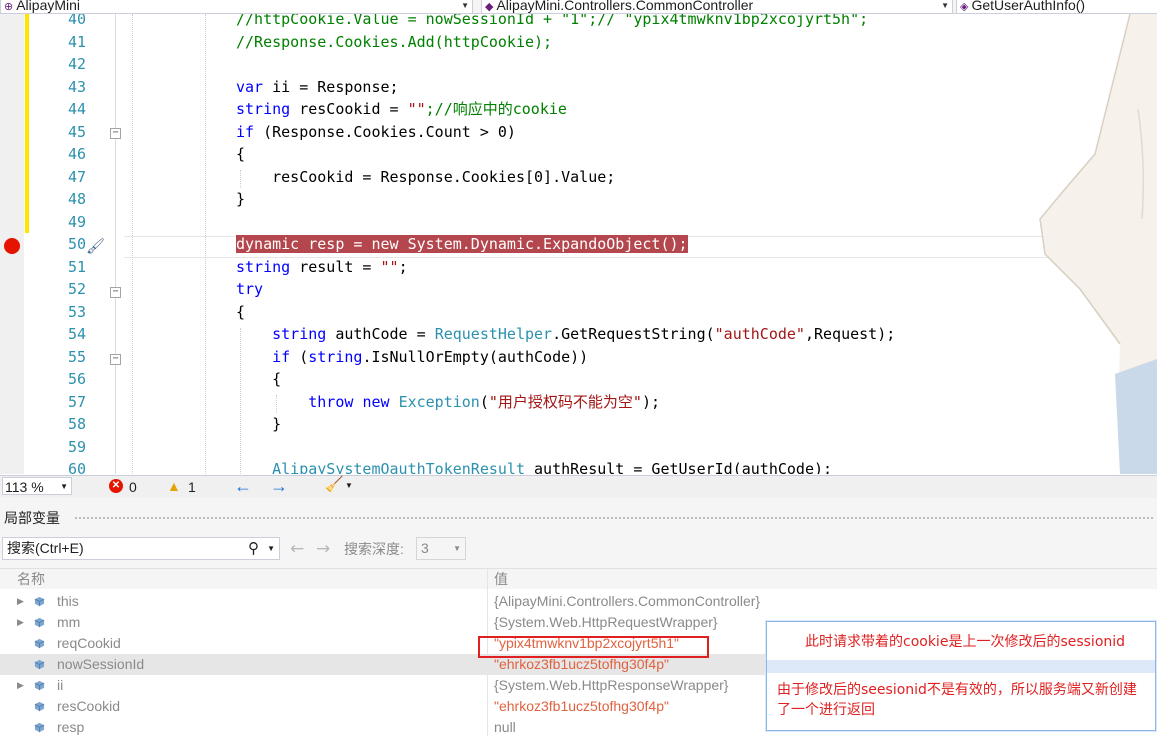 The width and height of the screenshot is (1157, 738). I want to click on project-dropdown: ⊕ AlipayMini ▼, so click(236, 6).